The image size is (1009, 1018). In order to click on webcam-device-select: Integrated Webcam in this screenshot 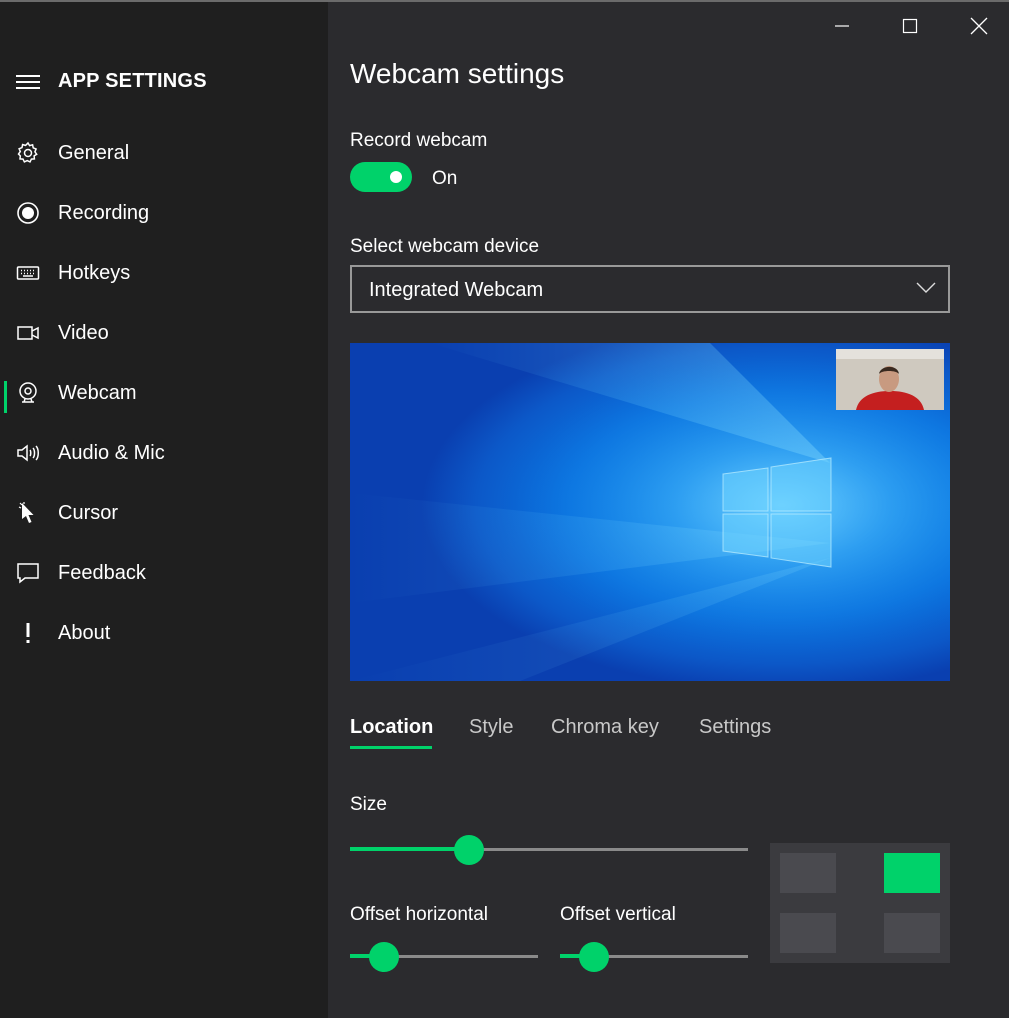, I will do `click(650, 289)`.